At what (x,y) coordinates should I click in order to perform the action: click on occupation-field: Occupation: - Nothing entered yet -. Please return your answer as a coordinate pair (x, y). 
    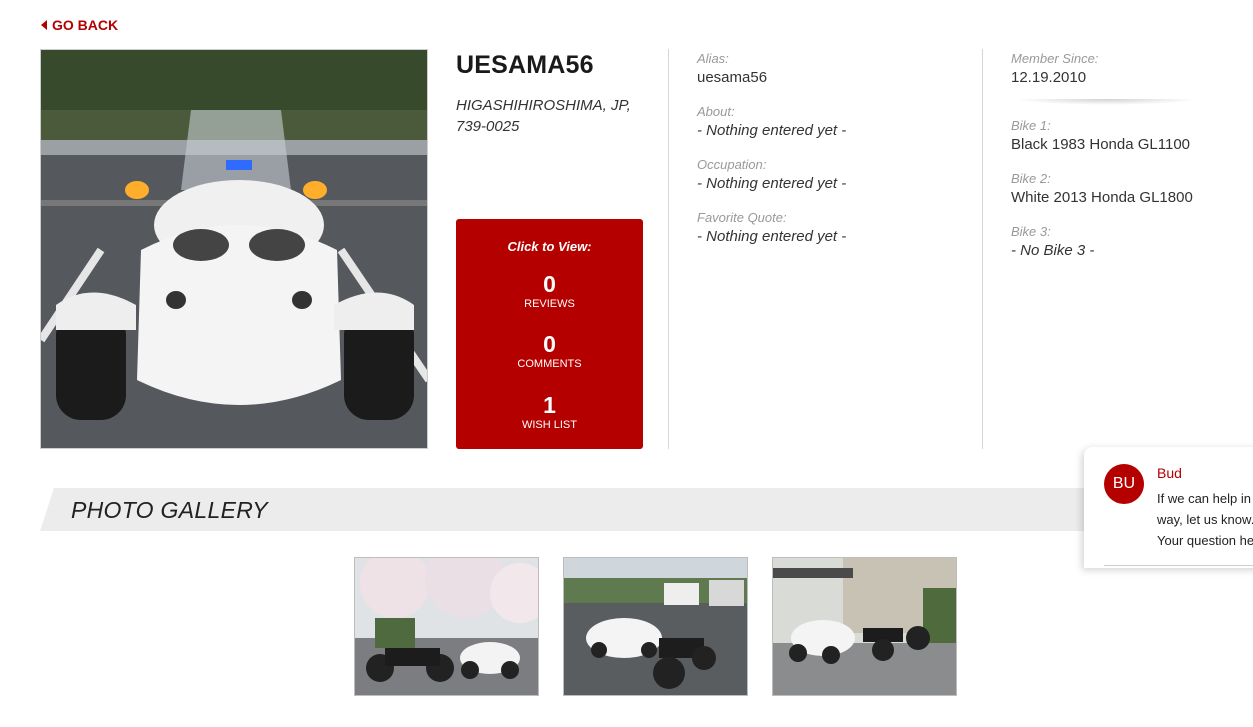
    Looking at the image, I should click on (771, 175).